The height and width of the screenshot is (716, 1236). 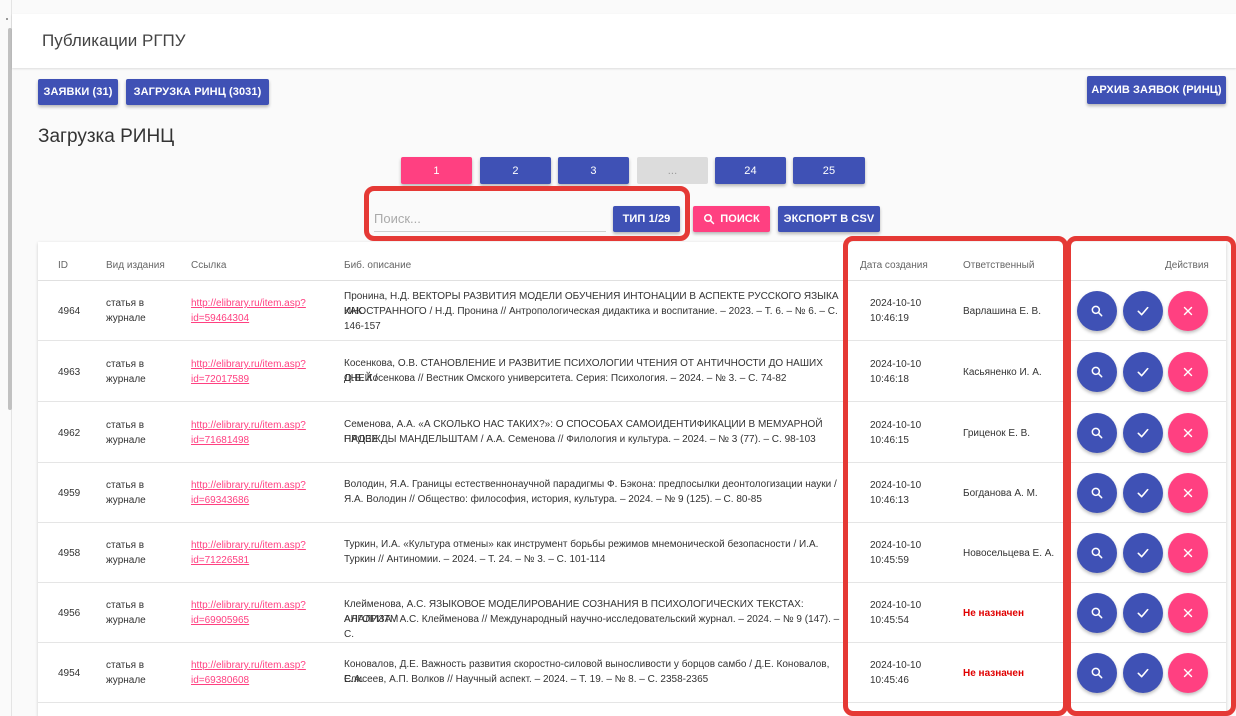 I want to click on row-time: 10:46:15, so click(x=889, y=440).